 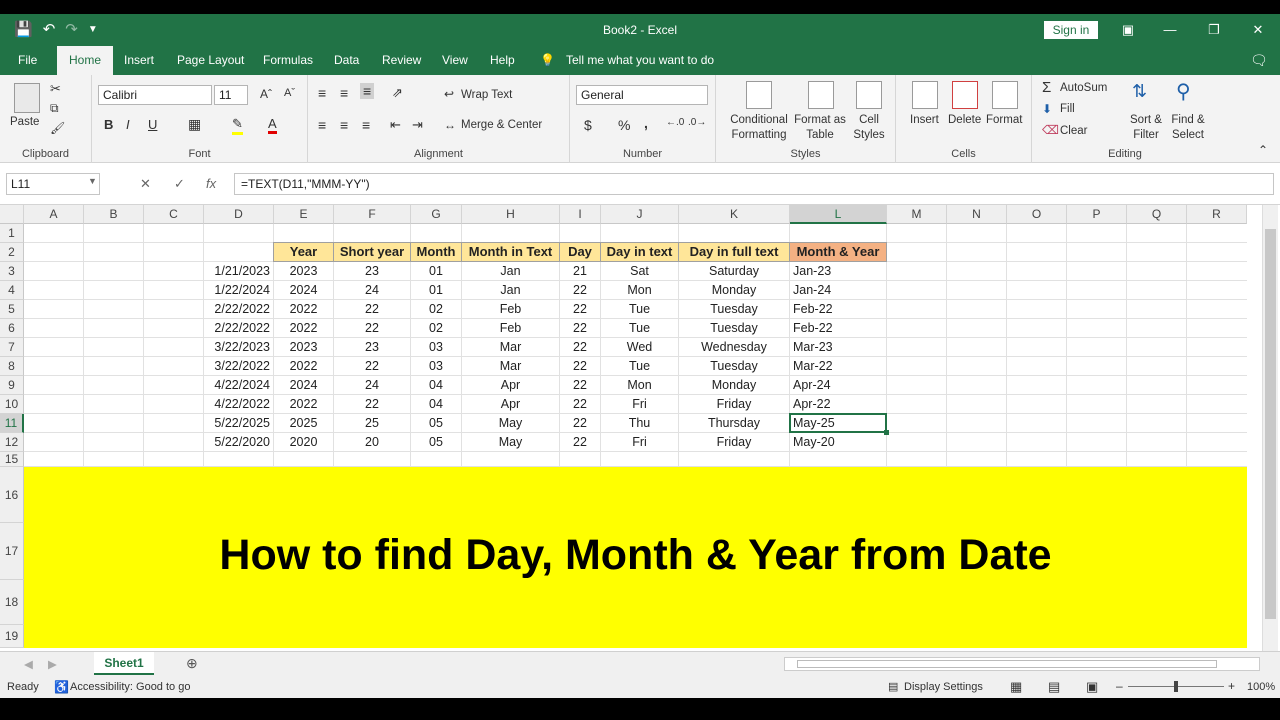 I want to click on row-header: 10, so click(x=12, y=404).